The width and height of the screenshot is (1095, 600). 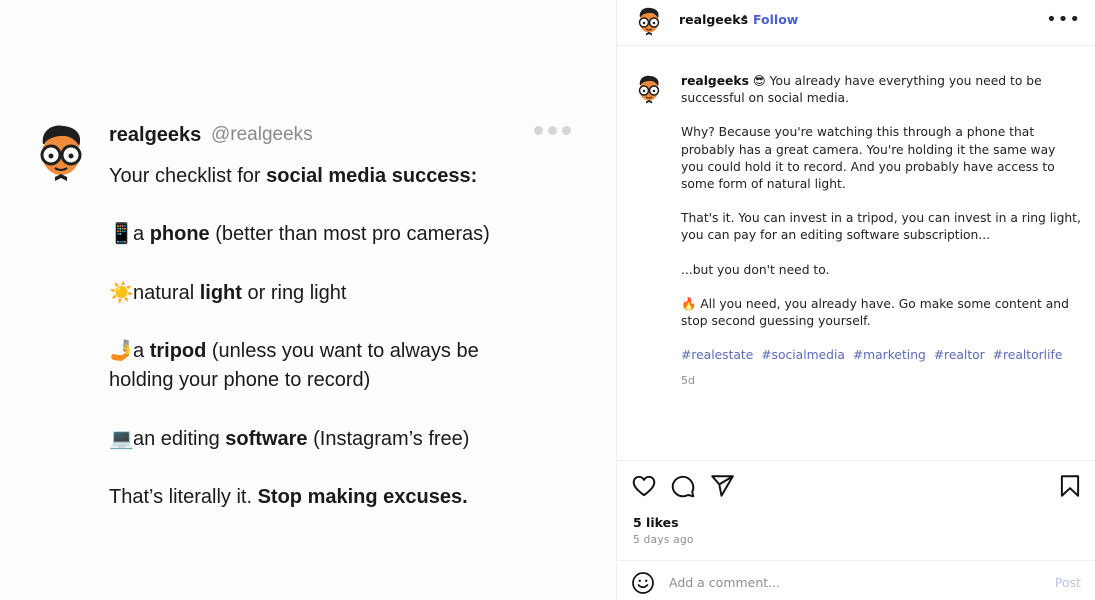 I want to click on checklist-headline: Your checklist for social media success:, so click(x=293, y=176).